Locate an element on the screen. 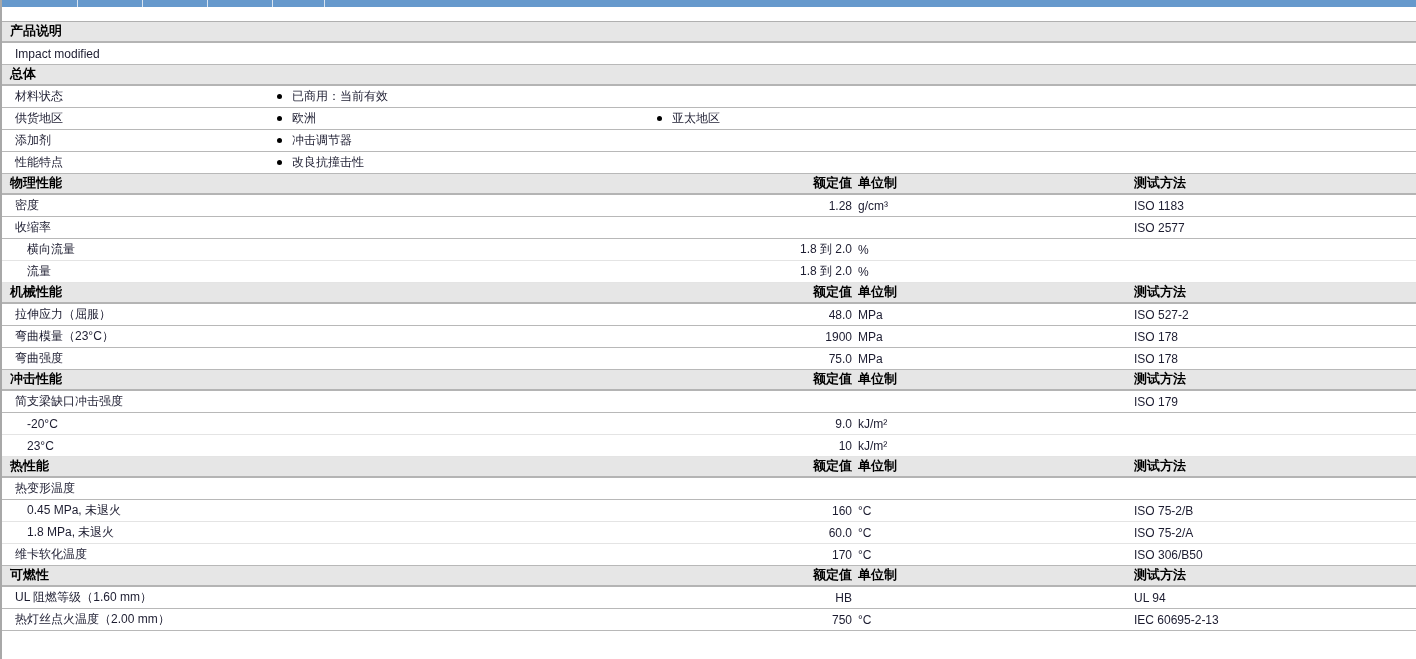  section-title: 总体 is located at coordinates (22, 74).